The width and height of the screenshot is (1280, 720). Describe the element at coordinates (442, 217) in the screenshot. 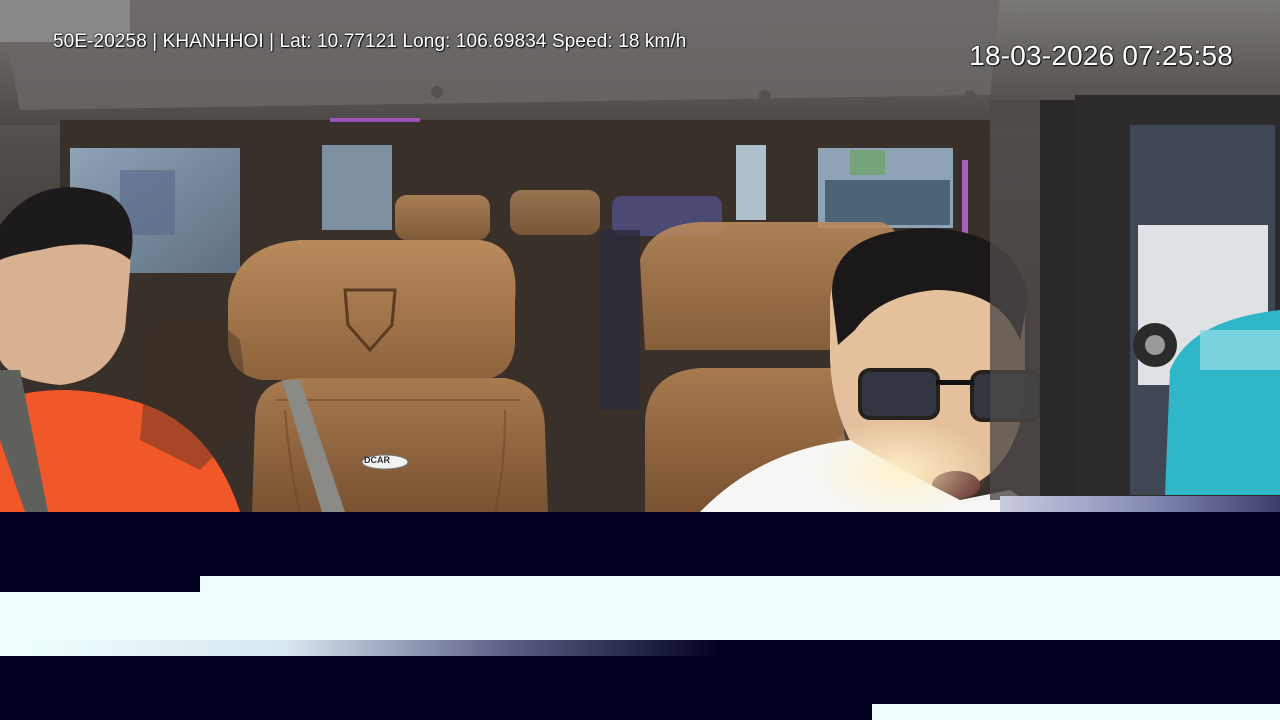

I see `rear-seat-left` at that location.